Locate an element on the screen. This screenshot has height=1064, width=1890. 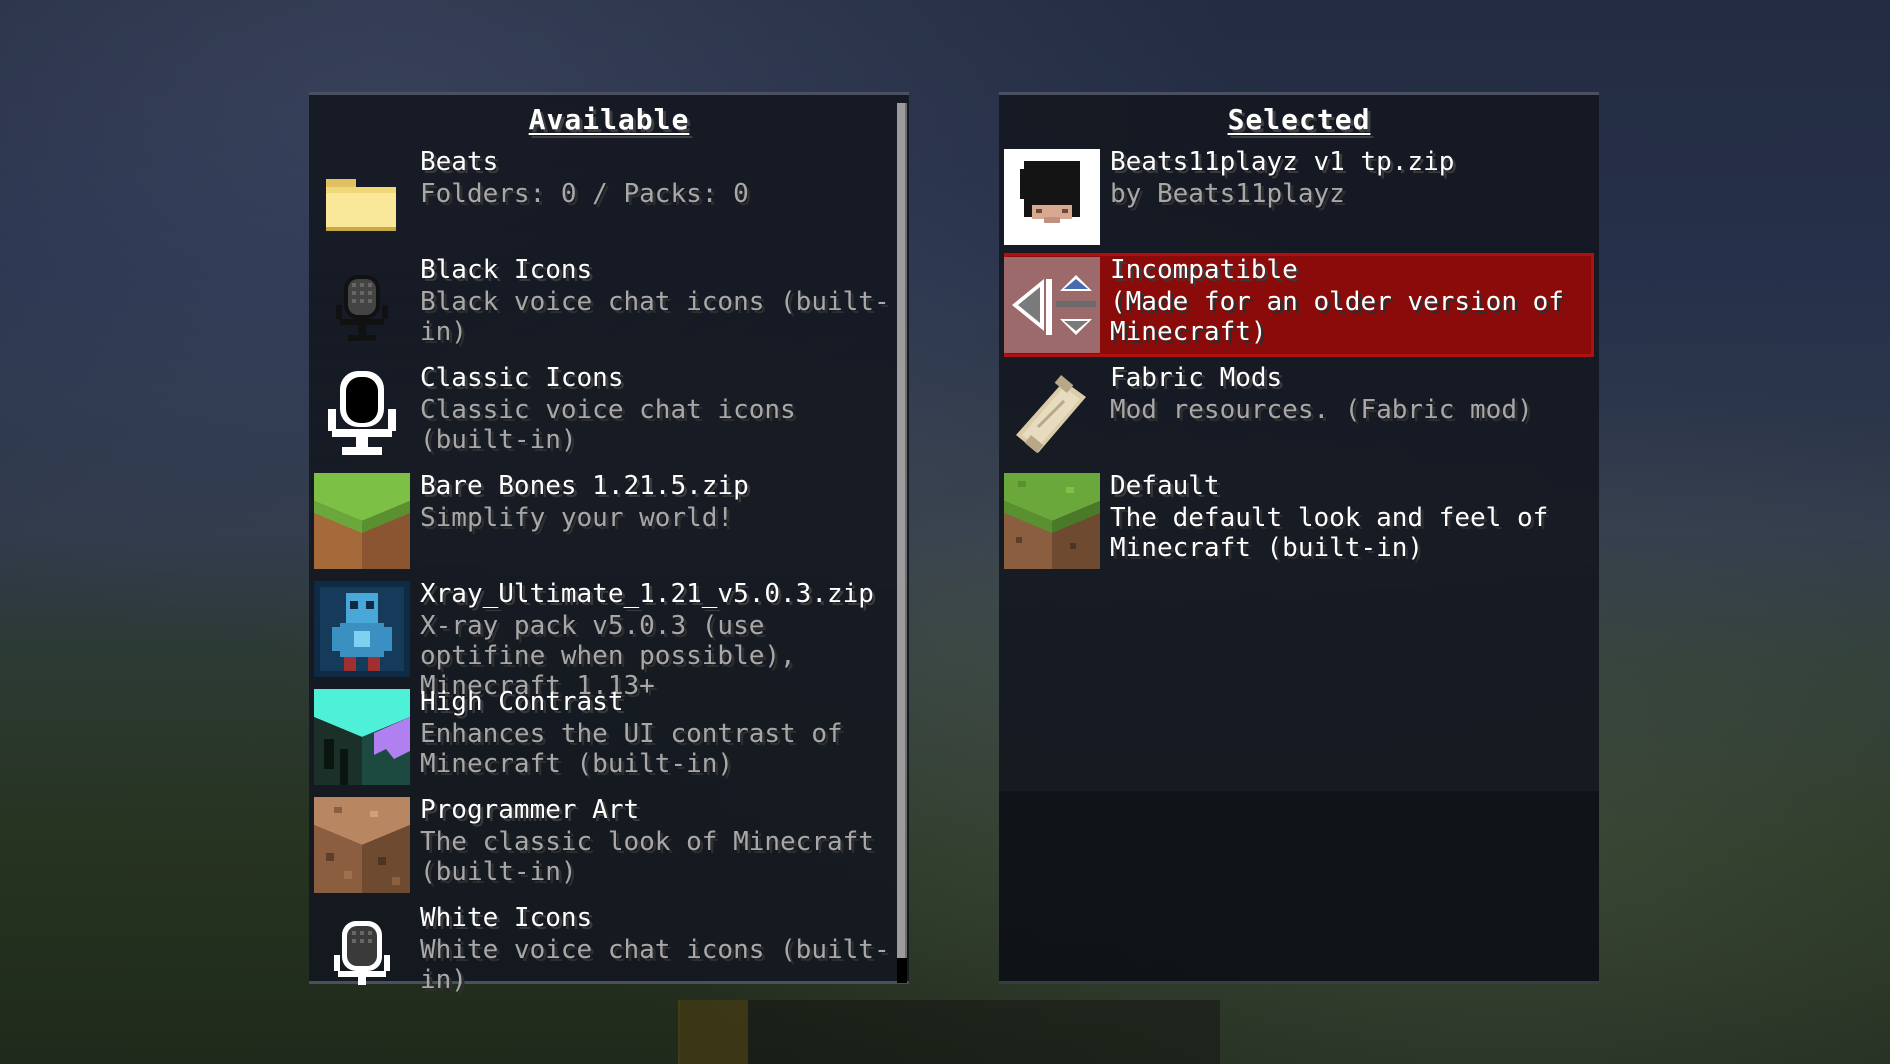
pack-description: Mod resources. (Fabric mod) is located at coordinates (1321, 410).